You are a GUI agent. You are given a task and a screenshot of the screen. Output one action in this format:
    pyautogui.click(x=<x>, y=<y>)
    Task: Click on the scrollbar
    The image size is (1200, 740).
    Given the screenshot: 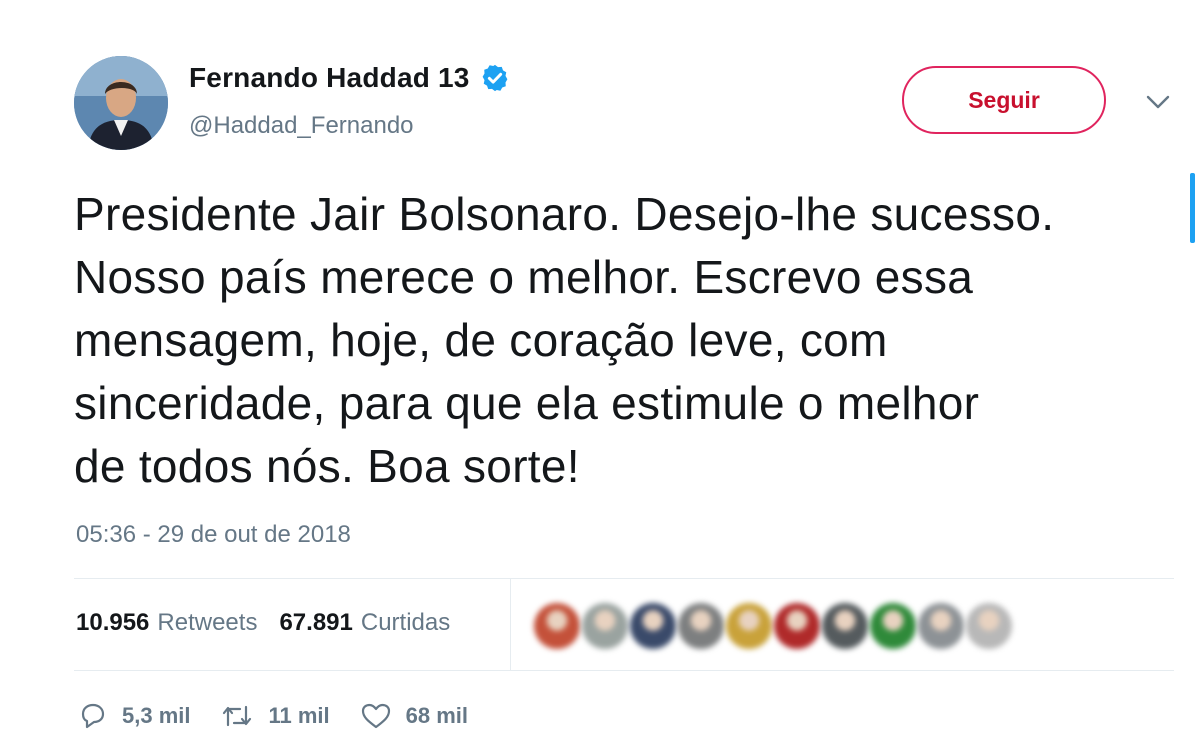 What is the action you would take?
    pyautogui.click(x=1192, y=208)
    